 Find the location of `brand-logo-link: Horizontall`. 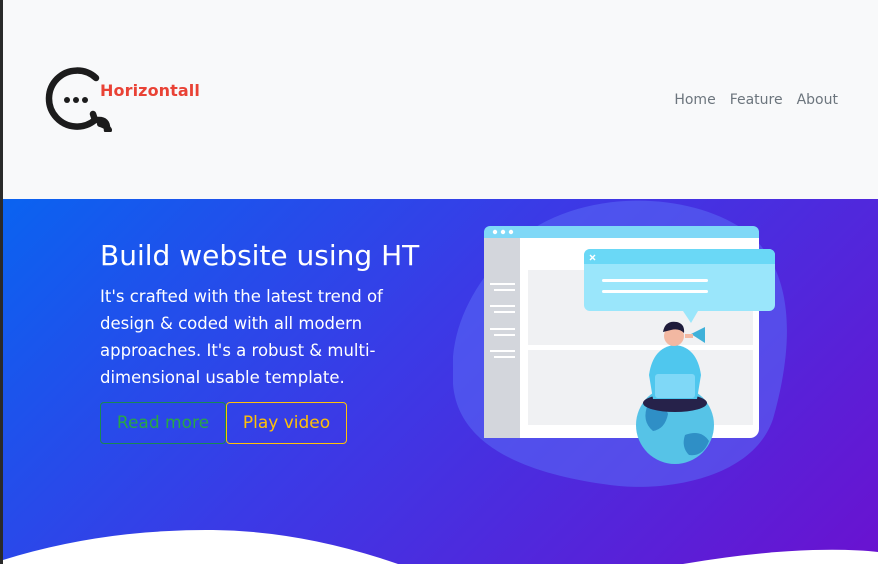

brand-logo-link: Horizontall is located at coordinates (130, 99).